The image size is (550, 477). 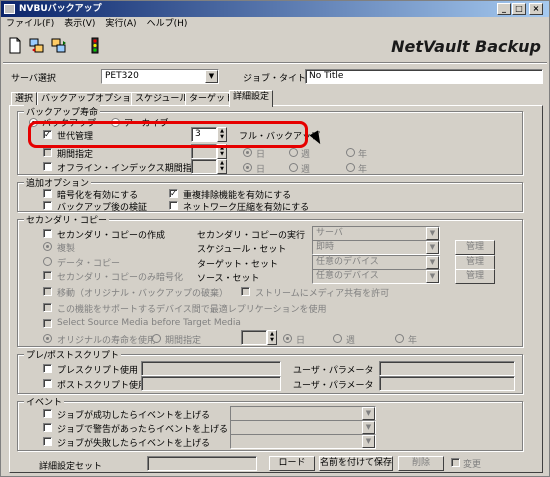 I want to click on target-manage-button: 管理, so click(x=475, y=262).